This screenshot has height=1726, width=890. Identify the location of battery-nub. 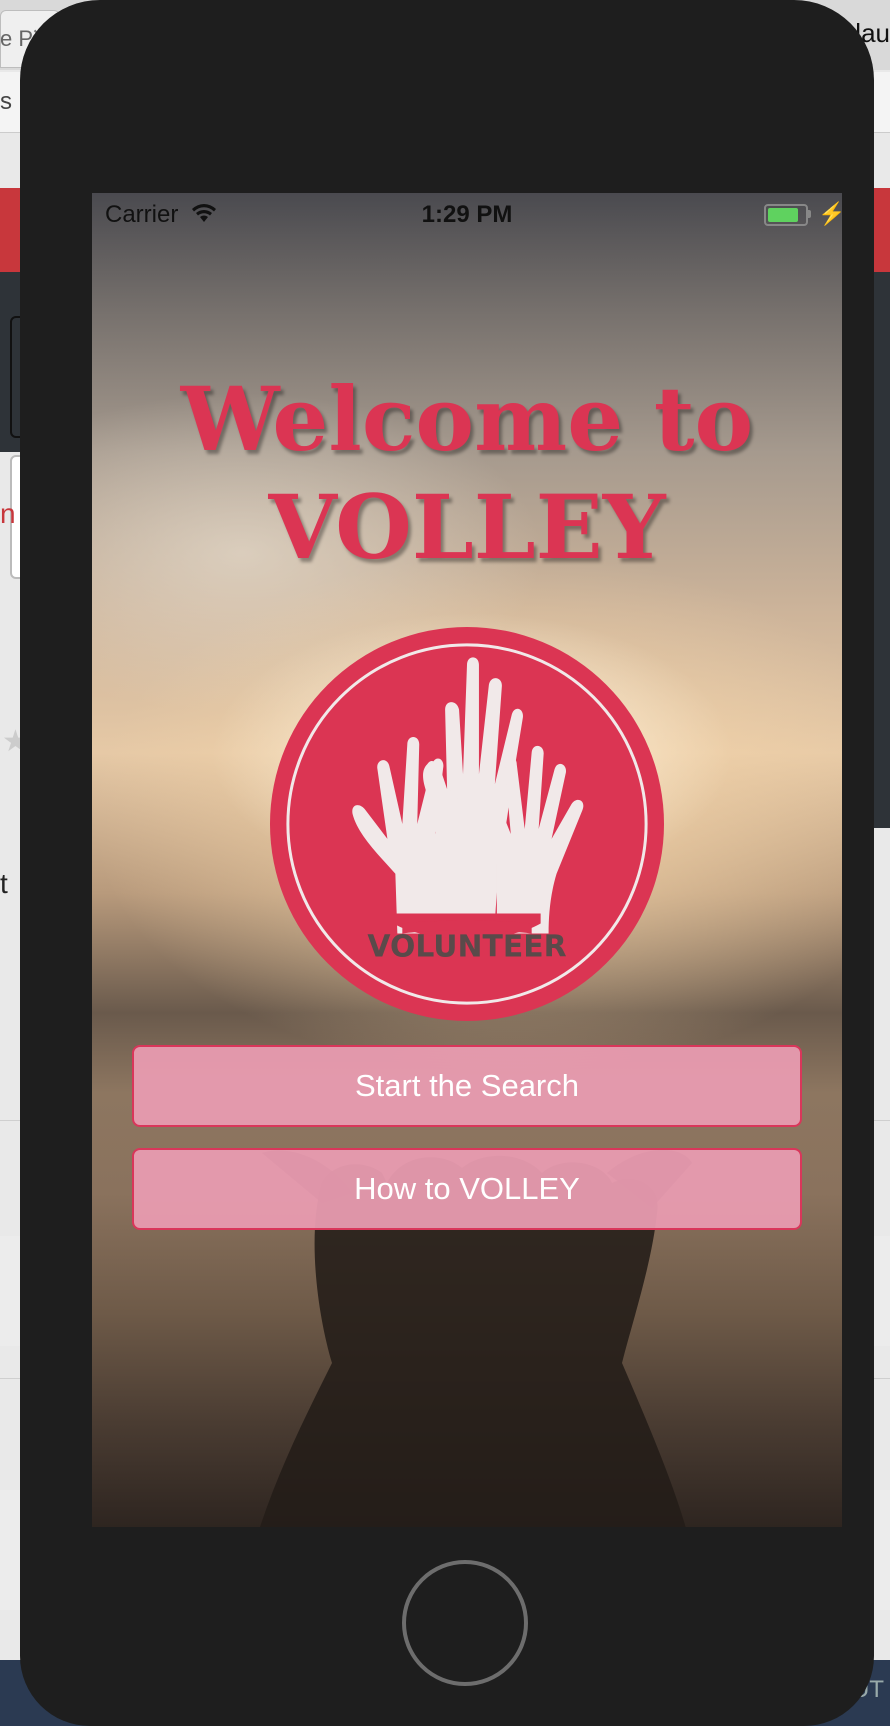
(809, 214).